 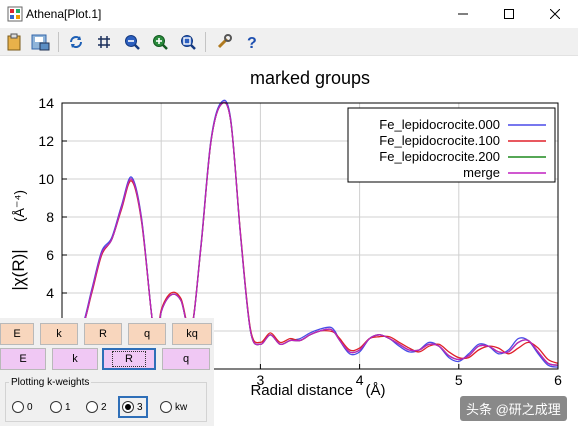 What do you see at coordinates (481, 172) in the screenshot?
I see `legend-label: merge` at bounding box center [481, 172].